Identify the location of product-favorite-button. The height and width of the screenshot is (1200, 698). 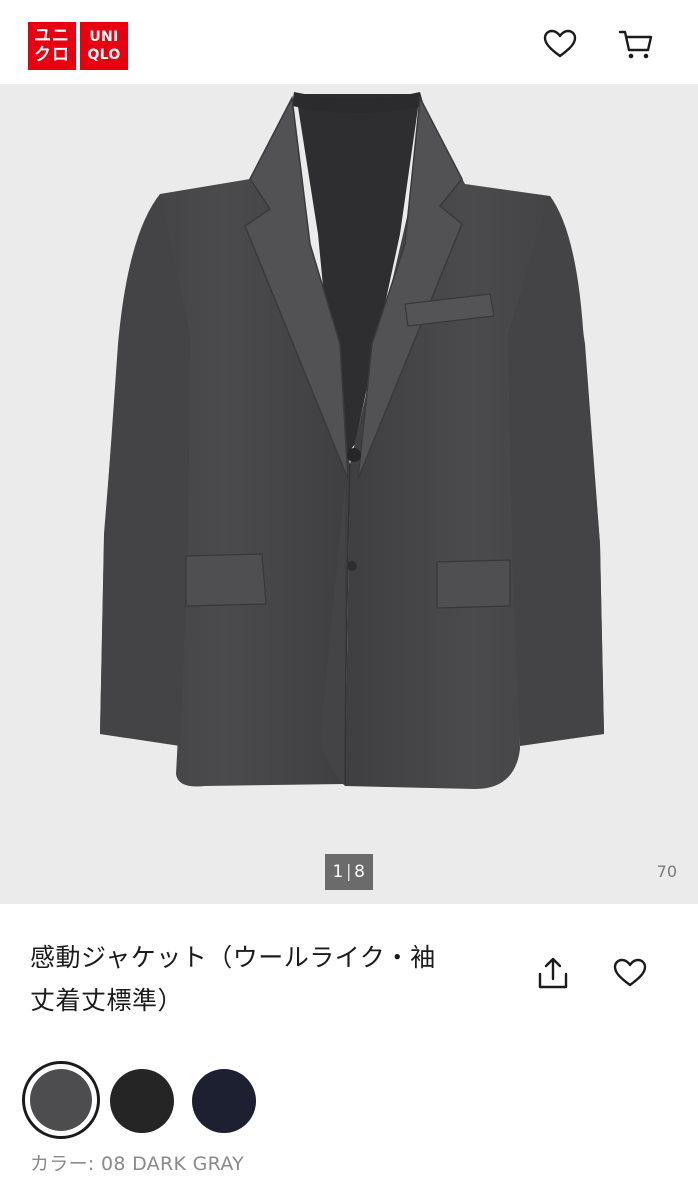
(630, 973).